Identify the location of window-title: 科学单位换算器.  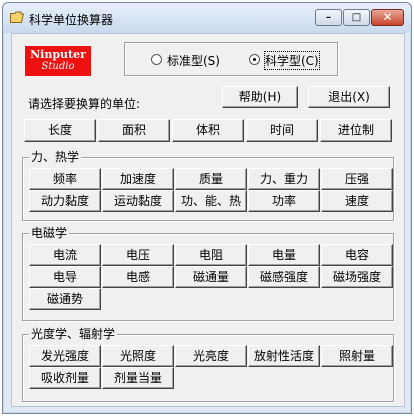
(71, 20).